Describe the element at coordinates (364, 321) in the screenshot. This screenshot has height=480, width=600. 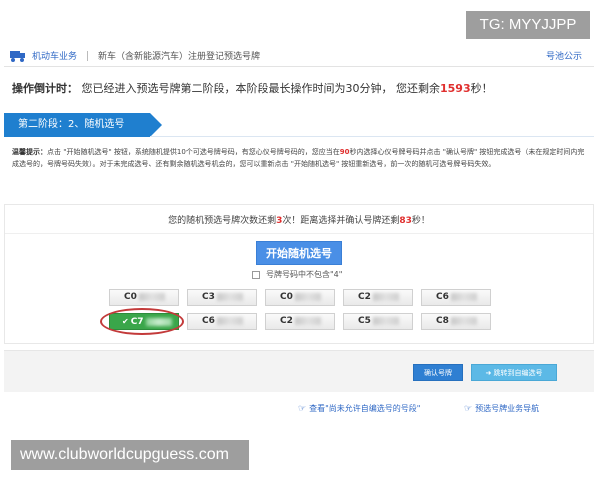
I see `plate-prefix: C5` at that location.